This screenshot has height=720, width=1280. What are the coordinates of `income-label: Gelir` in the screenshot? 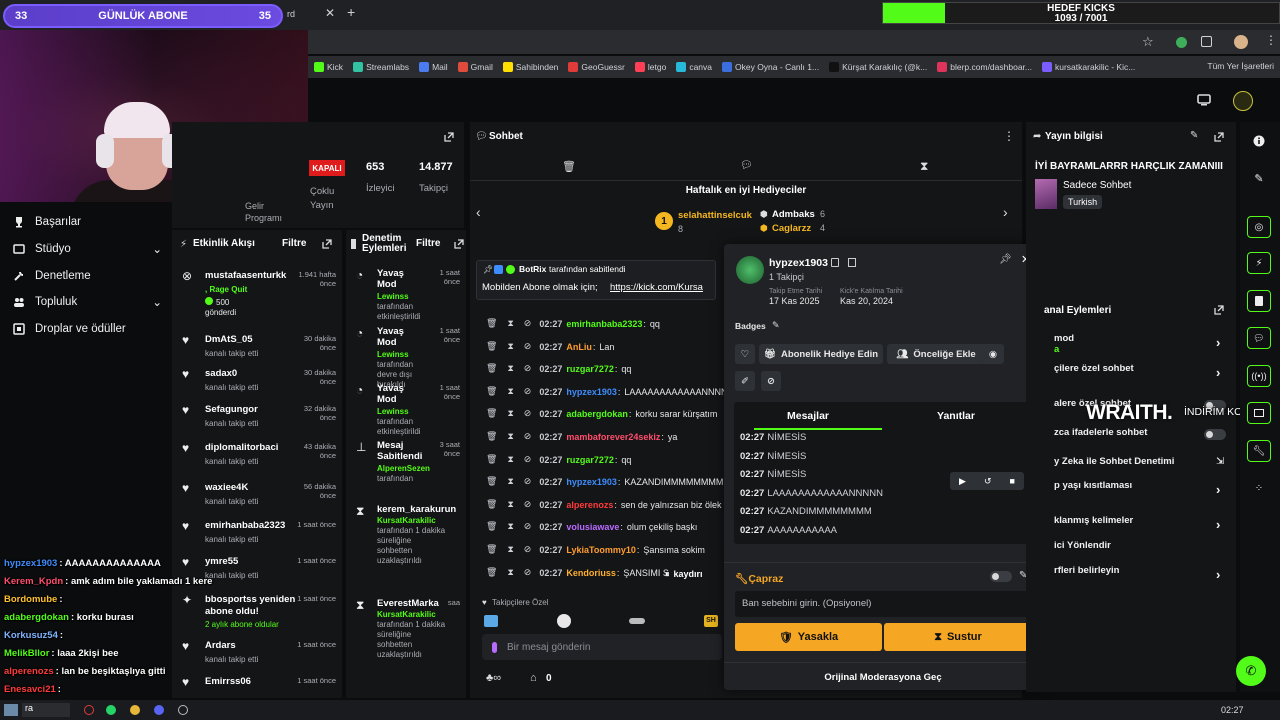 It's located at (254, 206).